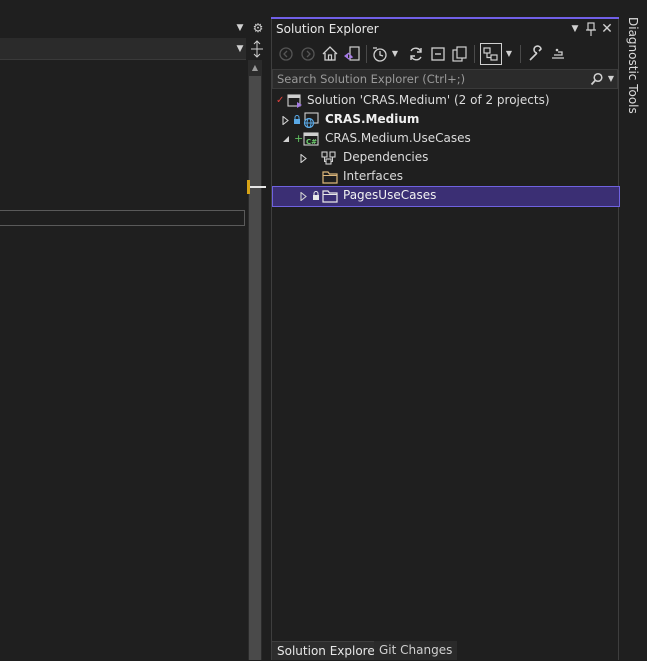 This screenshot has height=661, width=647. What do you see at coordinates (328, 650) in the screenshot?
I see `tab-solution-explorer: Solution Explorer` at bounding box center [328, 650].